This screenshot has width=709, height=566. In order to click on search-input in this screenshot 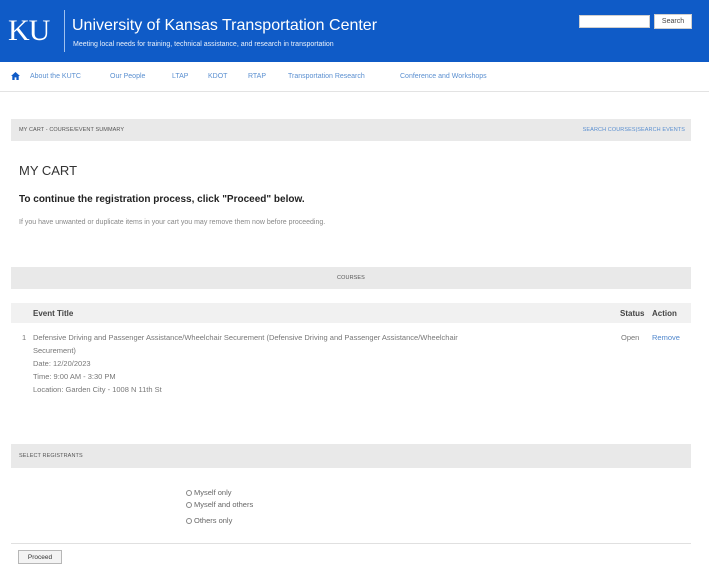, I will do `click(614, 21)`.